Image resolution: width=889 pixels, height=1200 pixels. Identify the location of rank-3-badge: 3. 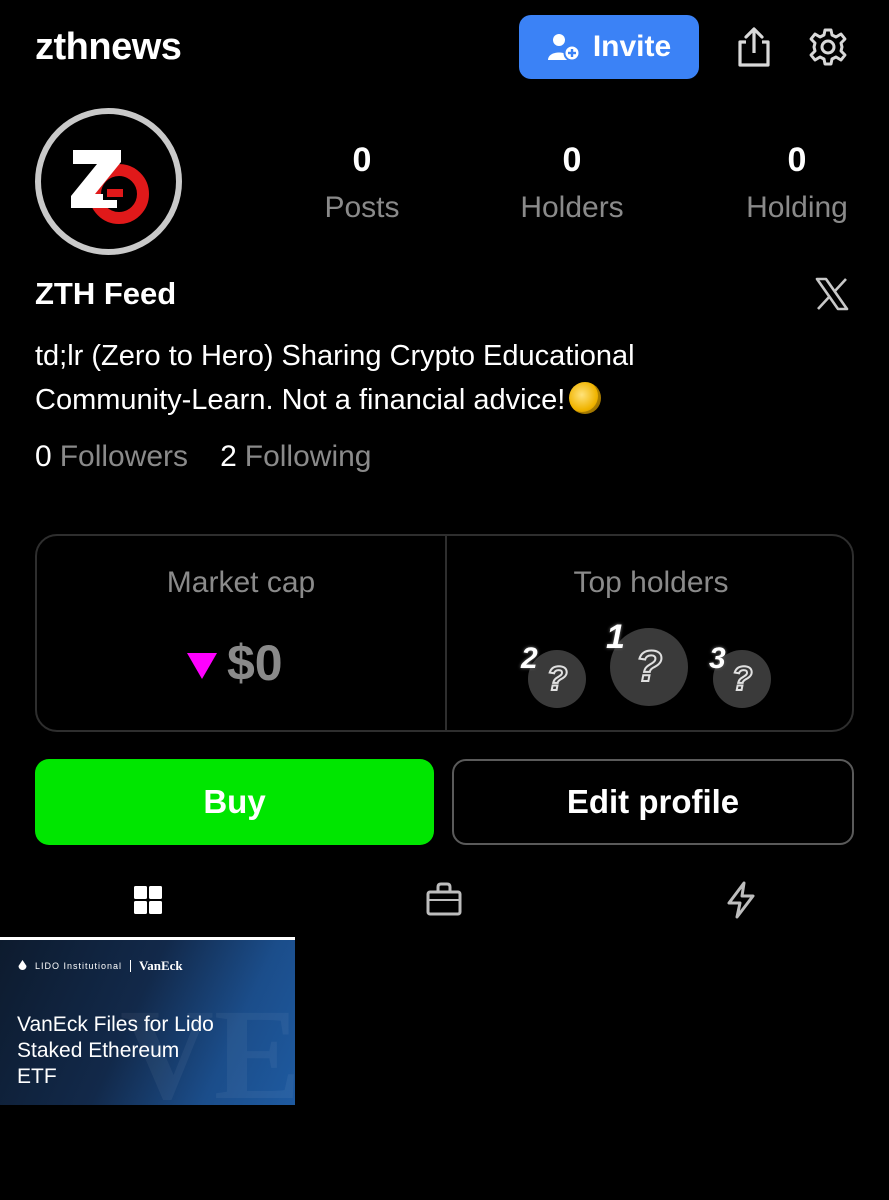
(717, 658).